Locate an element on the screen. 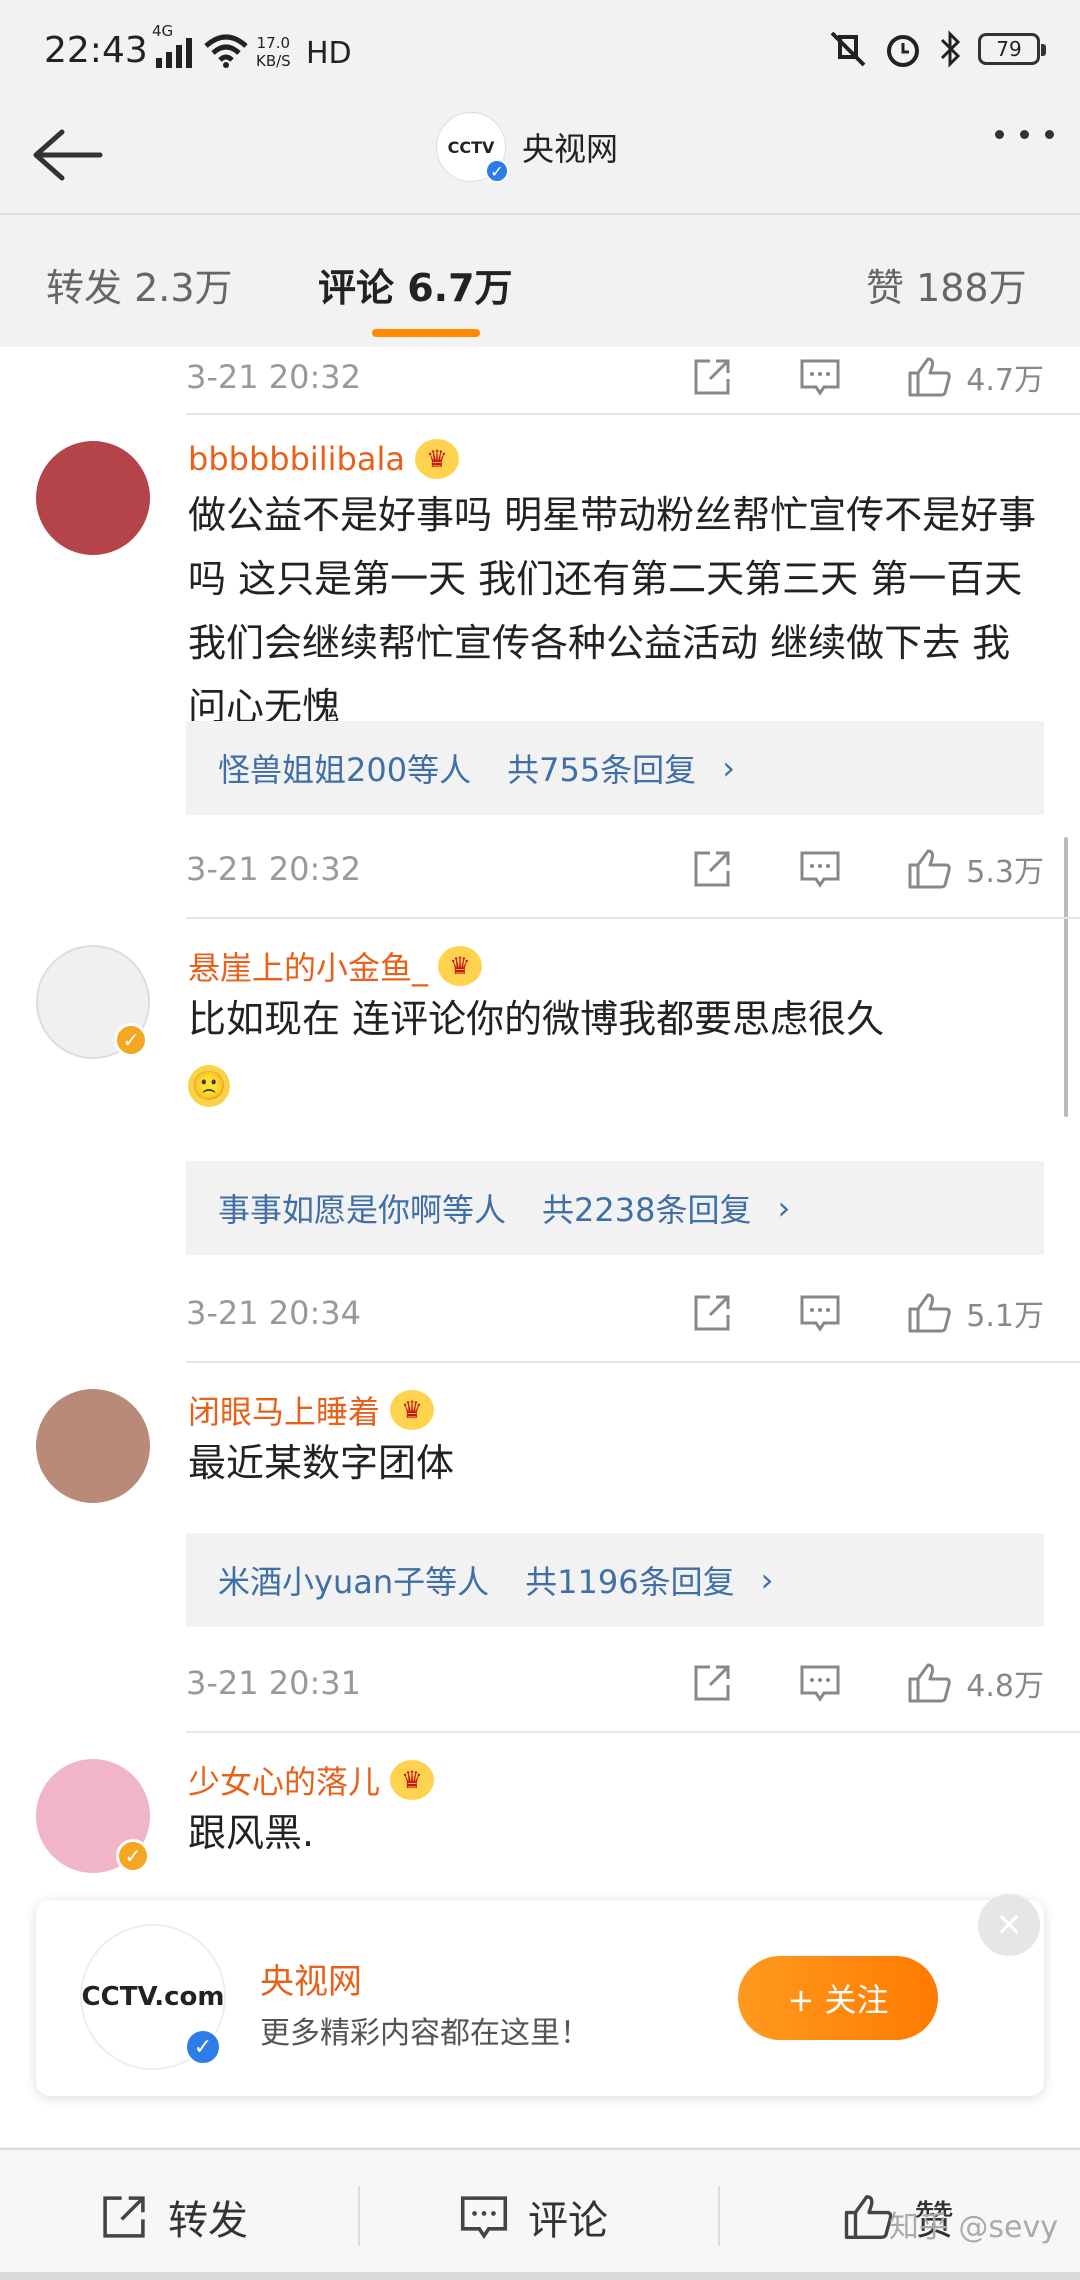 This screenshot has height=2280, width=1080. comment-text-body: 比如现在 连评论你的微博我都要思虑很久 is located at coordinates (536, 1019).